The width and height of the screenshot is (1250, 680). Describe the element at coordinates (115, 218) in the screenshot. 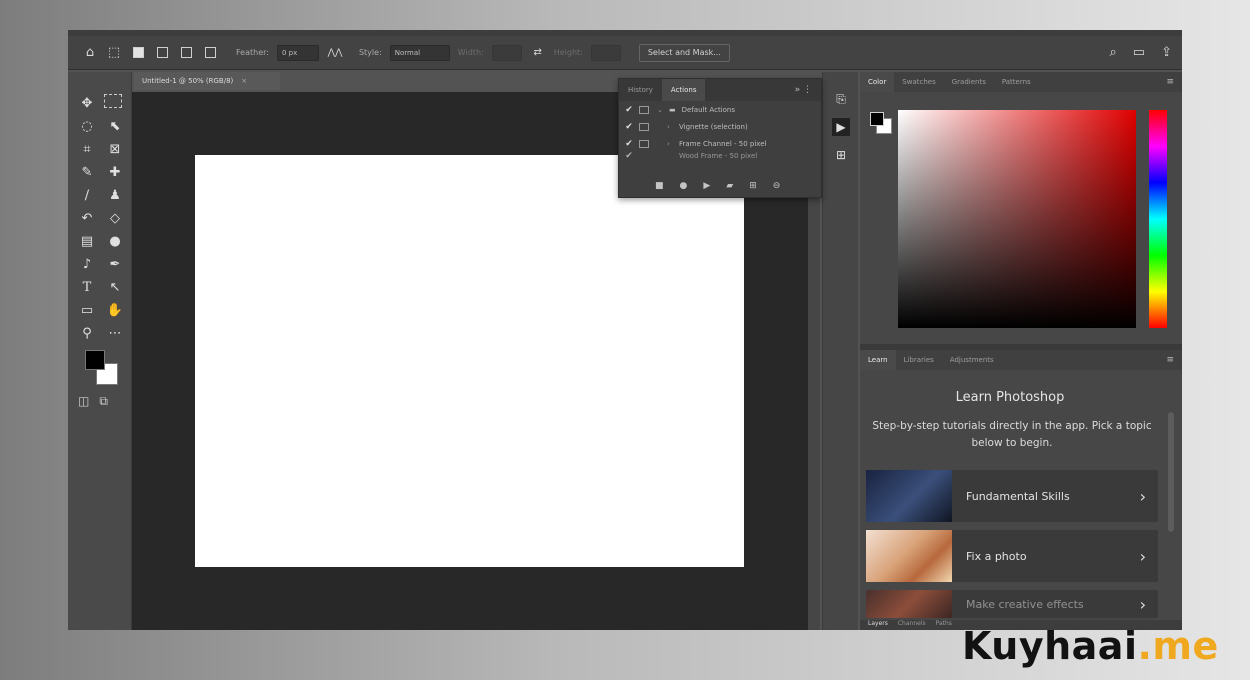

I see `eraser-icon: ◇` at that location.